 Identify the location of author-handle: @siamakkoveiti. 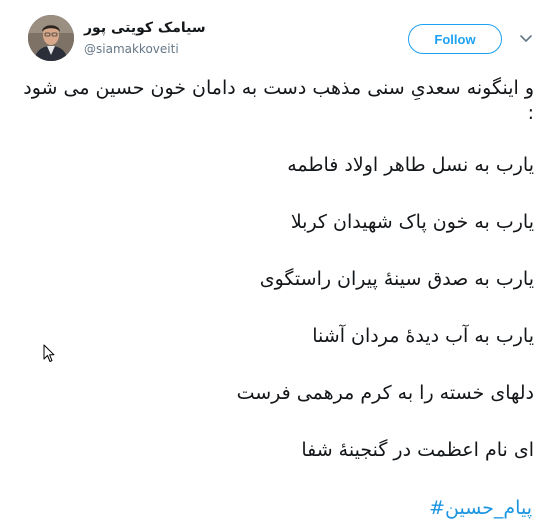
(131, 49).